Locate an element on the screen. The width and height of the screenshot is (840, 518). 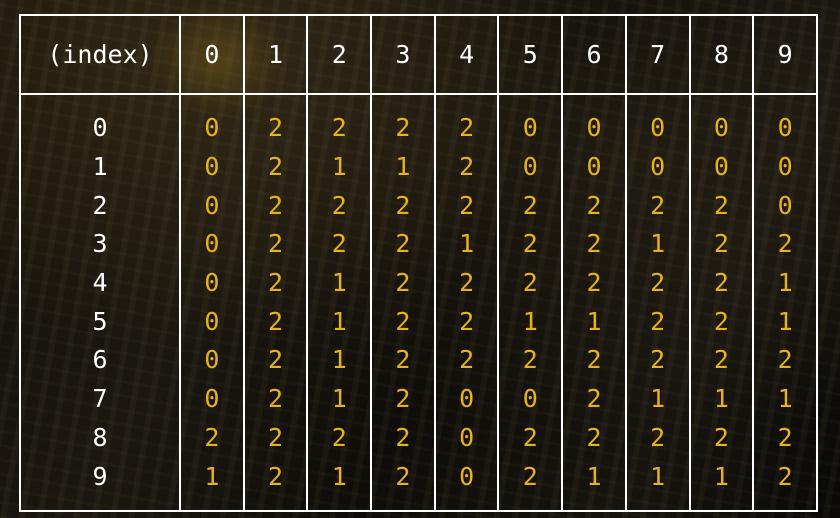
table-row: 10211200000 is located at coordinates (418, 167).